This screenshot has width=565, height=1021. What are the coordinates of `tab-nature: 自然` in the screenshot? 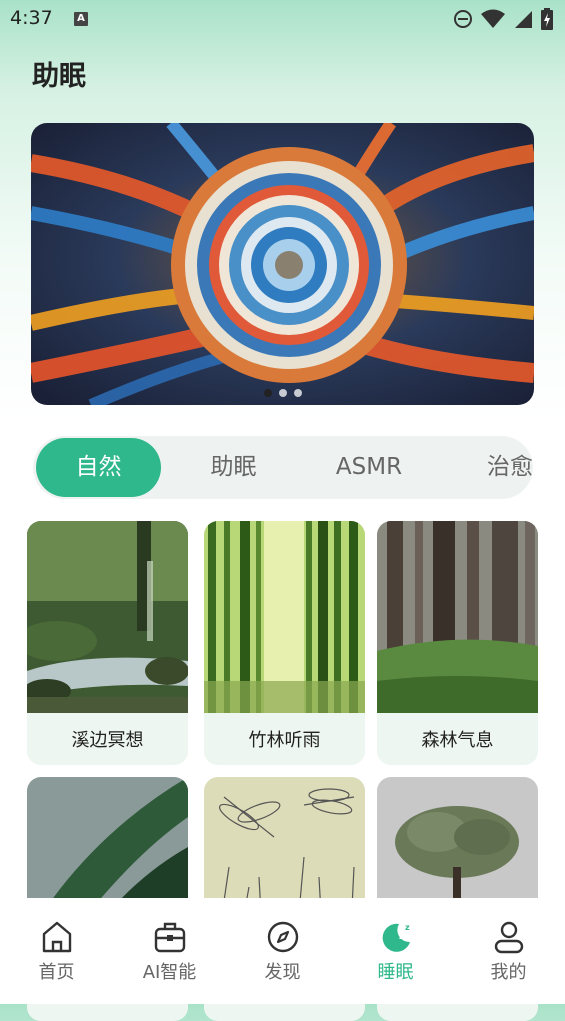 It's located at (98, 467).